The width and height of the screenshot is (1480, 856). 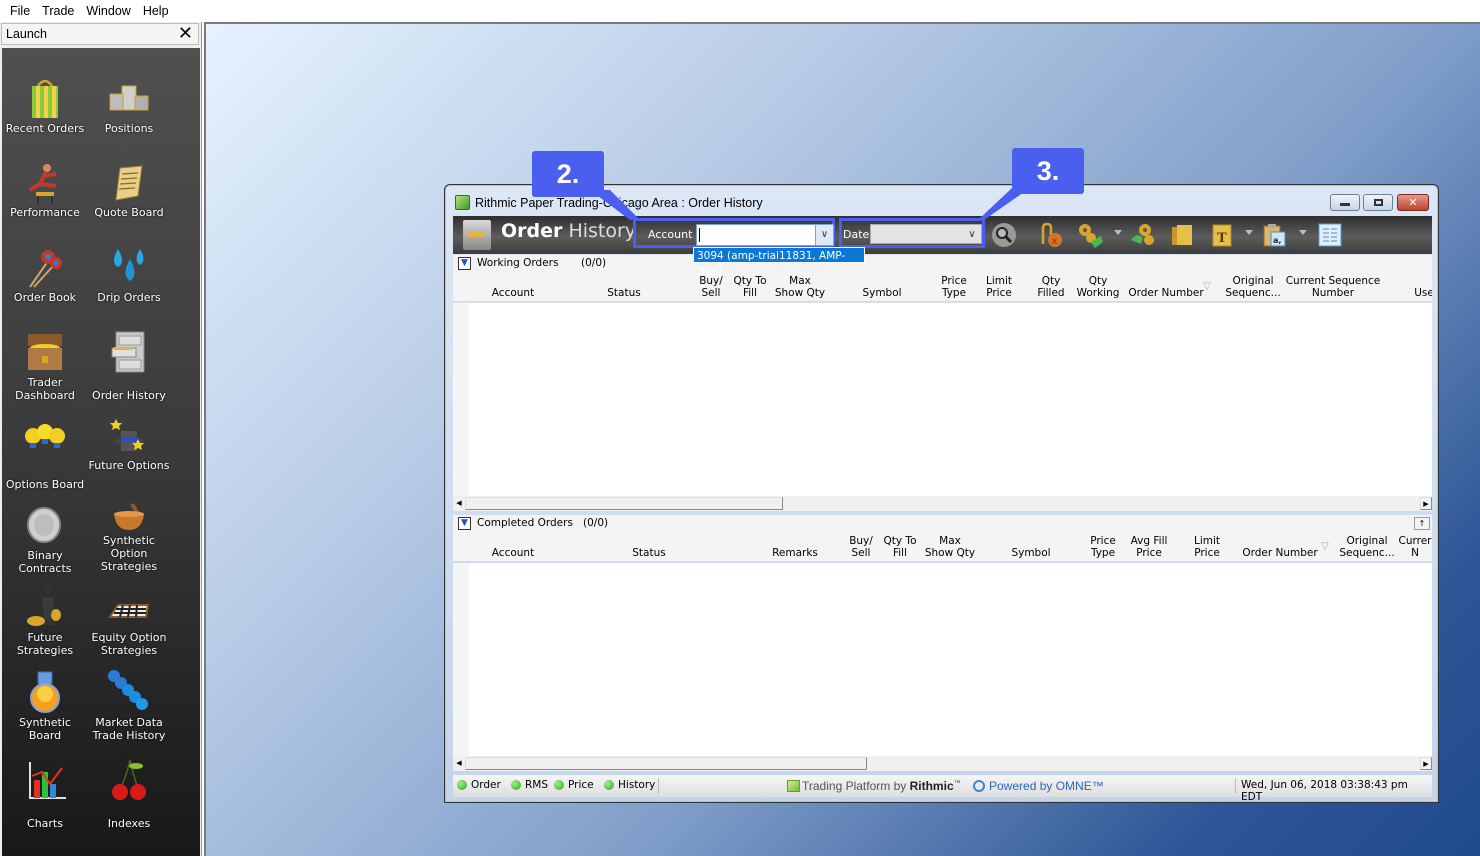 I want to click on account-highlight: Account ∨, so click(x=734, y=233).